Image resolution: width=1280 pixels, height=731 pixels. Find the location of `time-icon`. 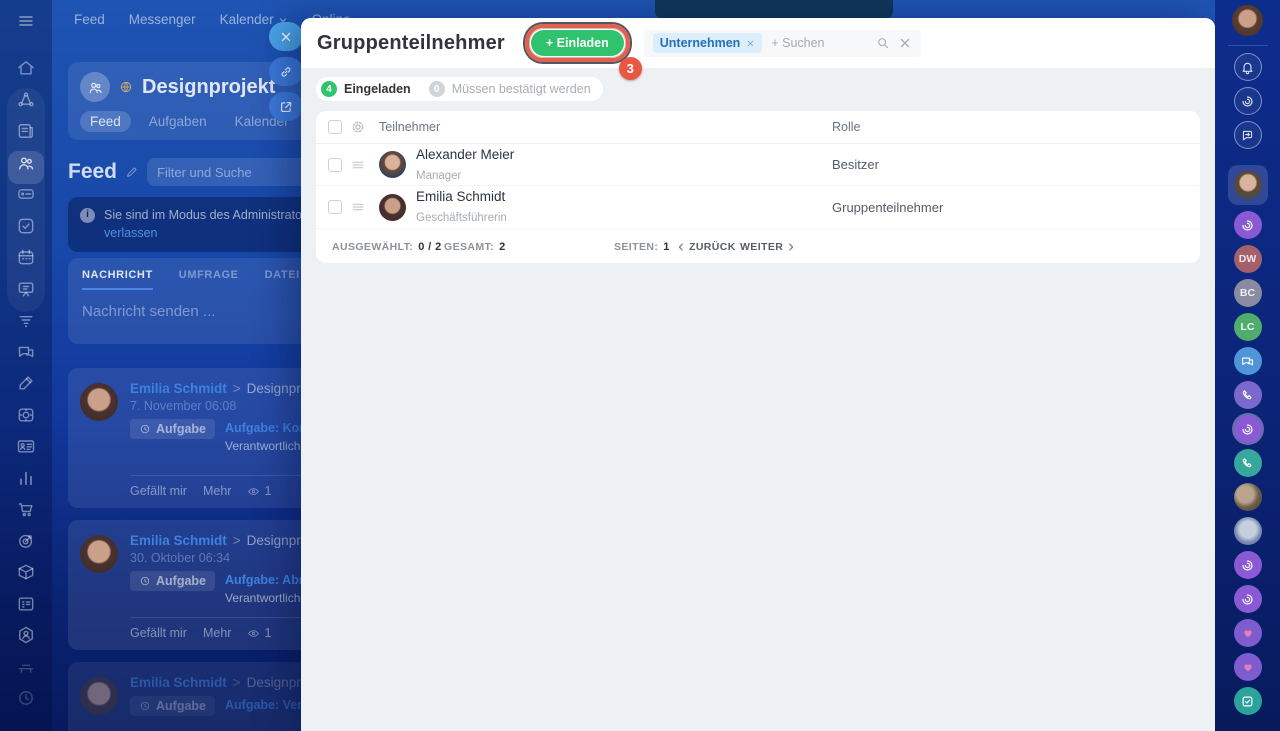

time-icon is located at coordinates (26, 698).